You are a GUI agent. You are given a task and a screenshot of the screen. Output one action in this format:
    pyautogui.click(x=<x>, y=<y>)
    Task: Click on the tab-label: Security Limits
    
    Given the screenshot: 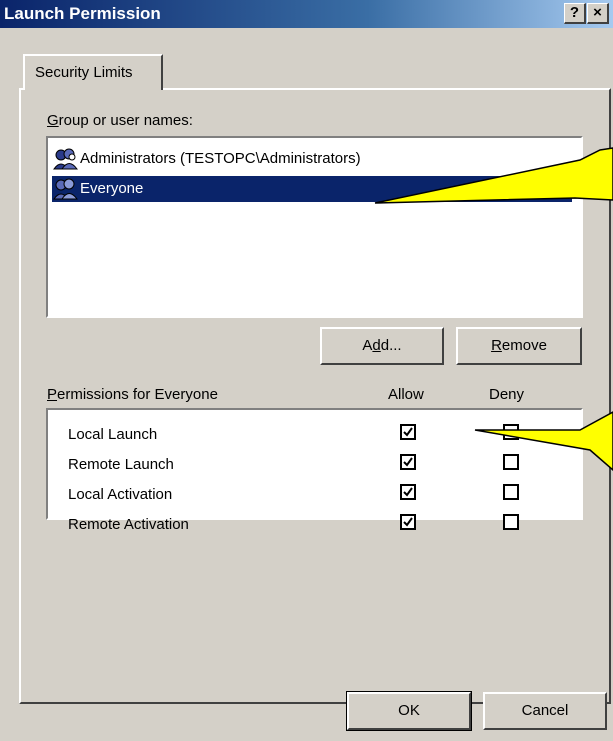 What is the action you would take?
    pyautogui.click(x=84, y=72)
    